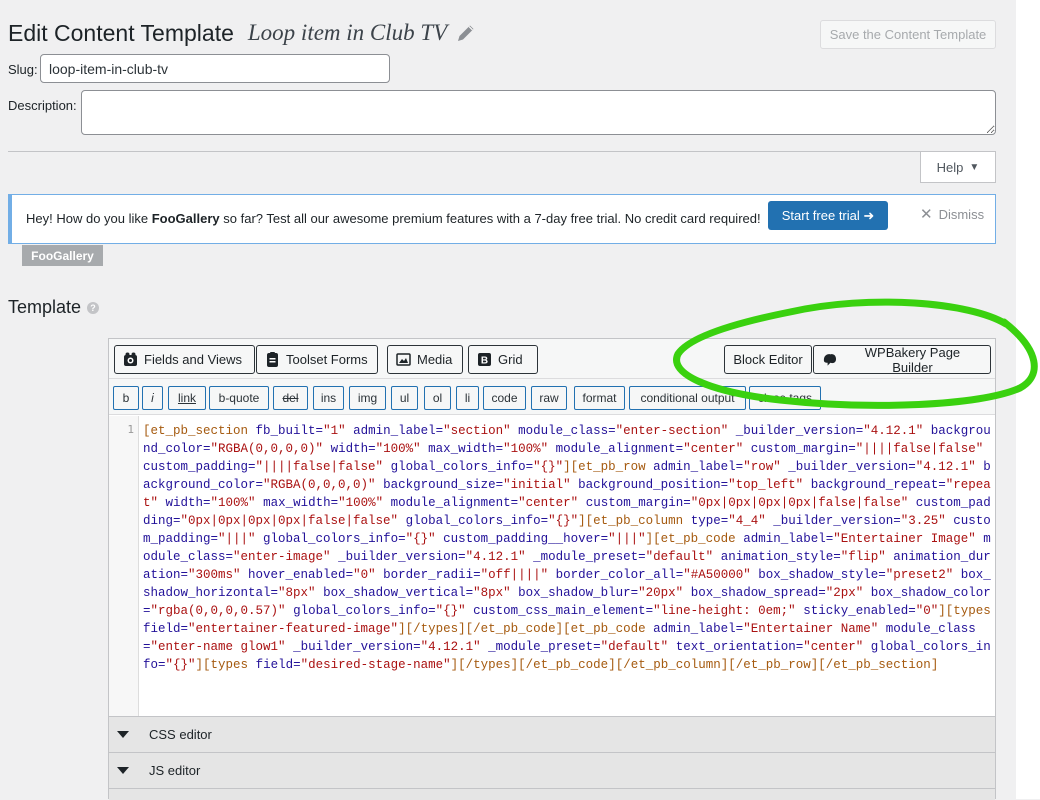 This screenshot has width=1040, height=800. I want to click on start-free-trial-button: Start free trial ➜, so click(828, 215).